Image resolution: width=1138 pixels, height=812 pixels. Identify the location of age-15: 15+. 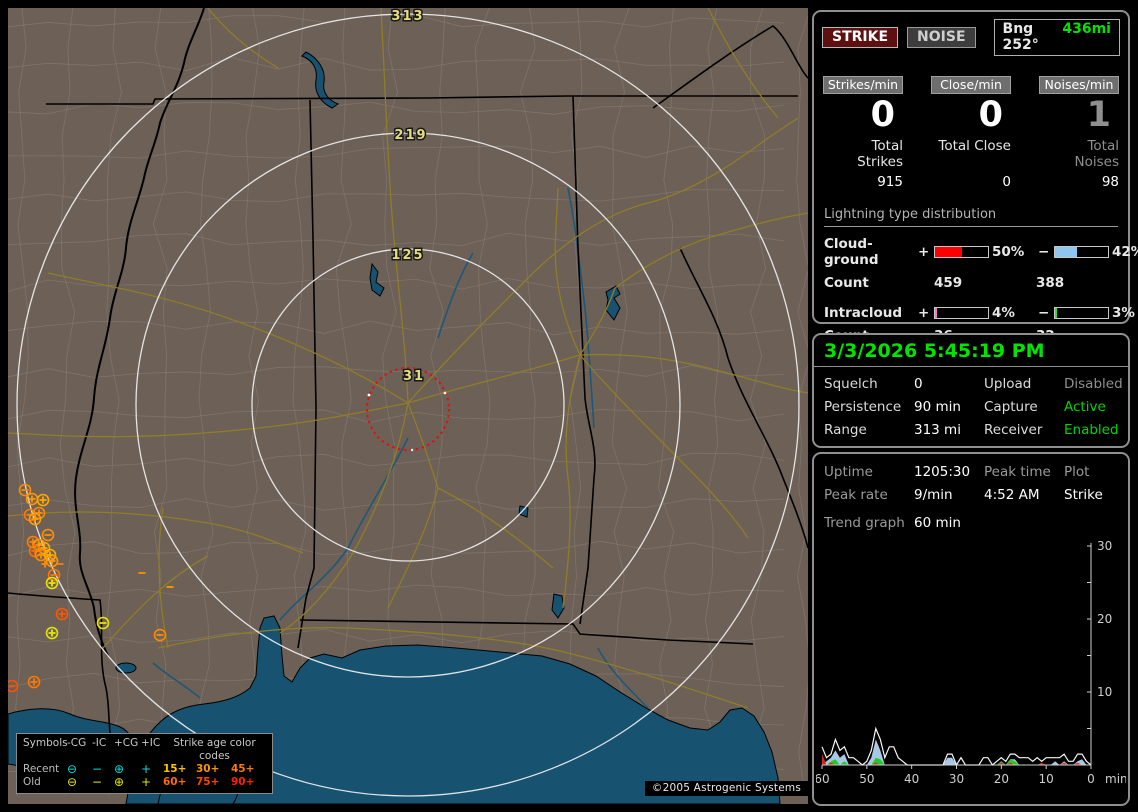
(175, 769).